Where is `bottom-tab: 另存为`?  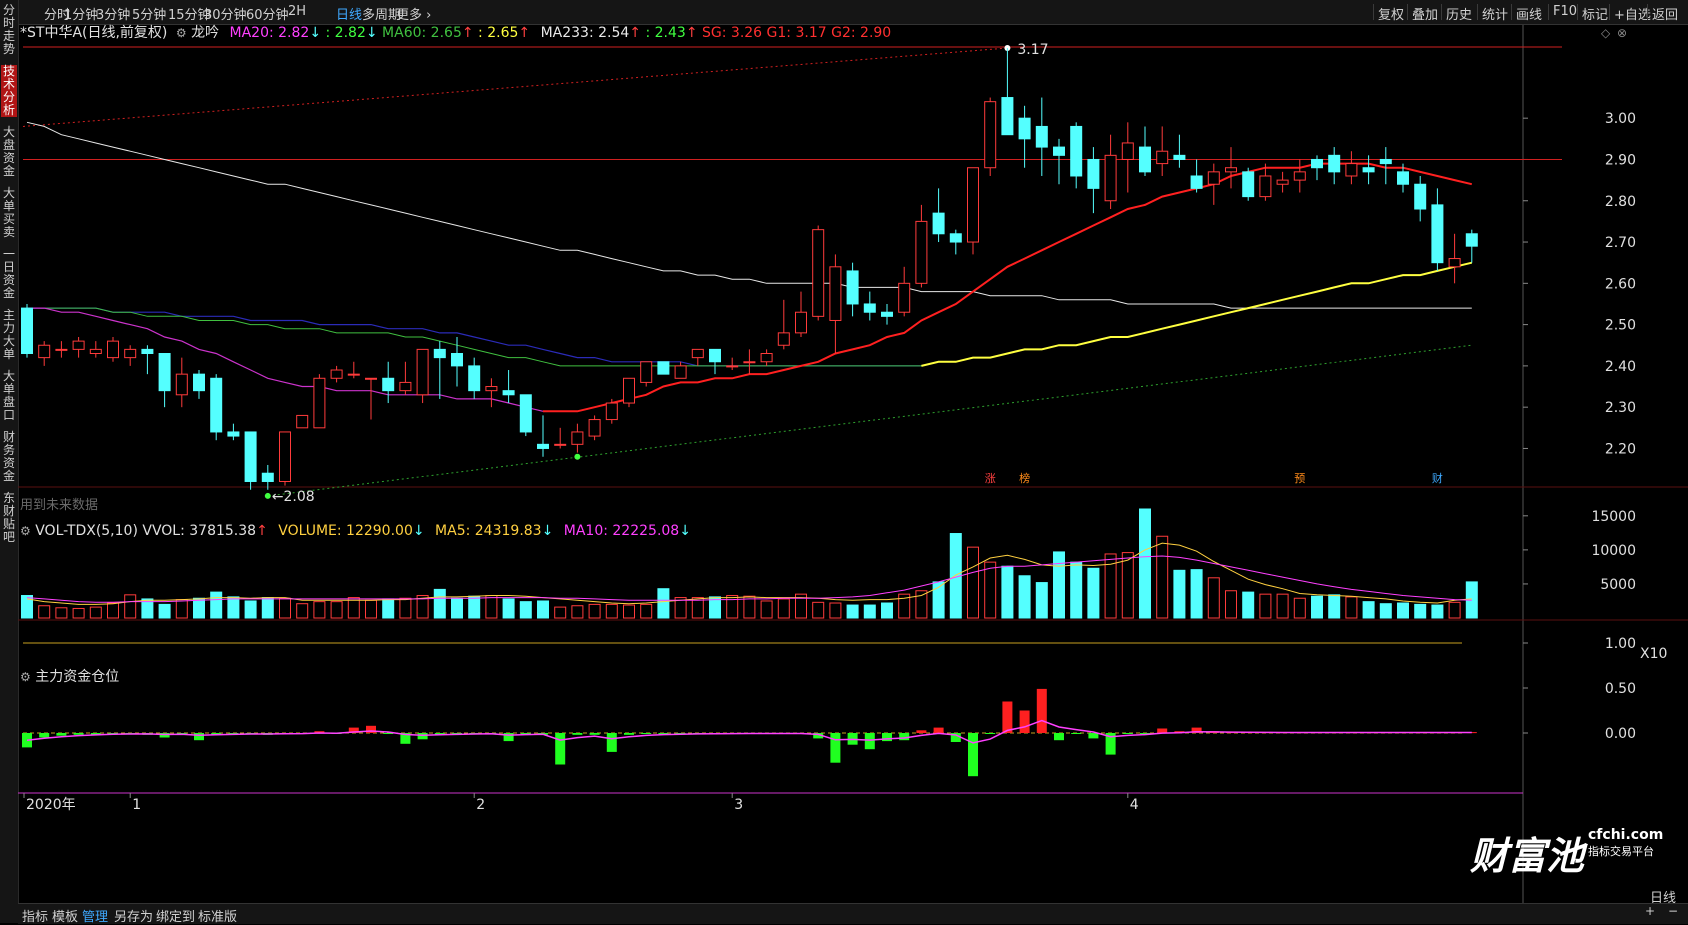 bottom-tab: 另存为 is located at coordinates (133, 915).